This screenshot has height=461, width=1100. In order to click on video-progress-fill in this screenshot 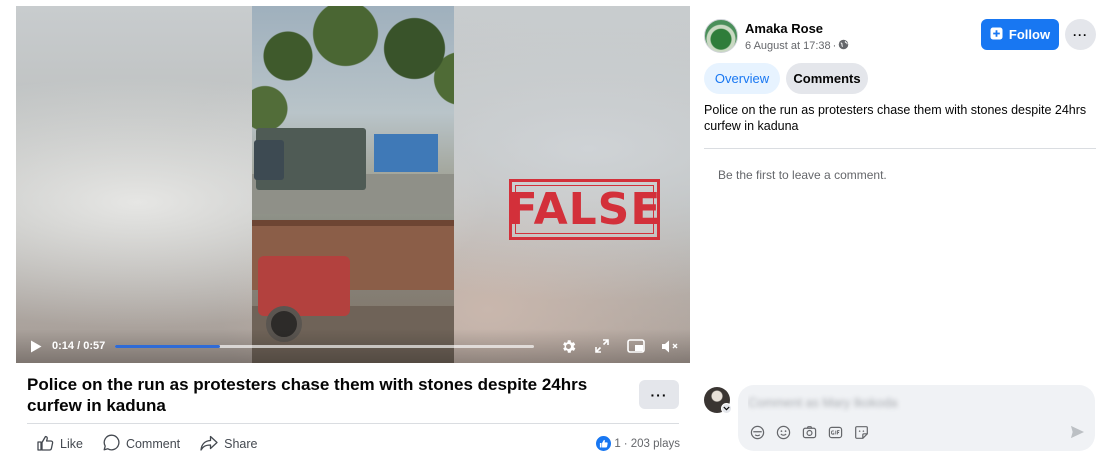, I will do `click(167, 346)`.